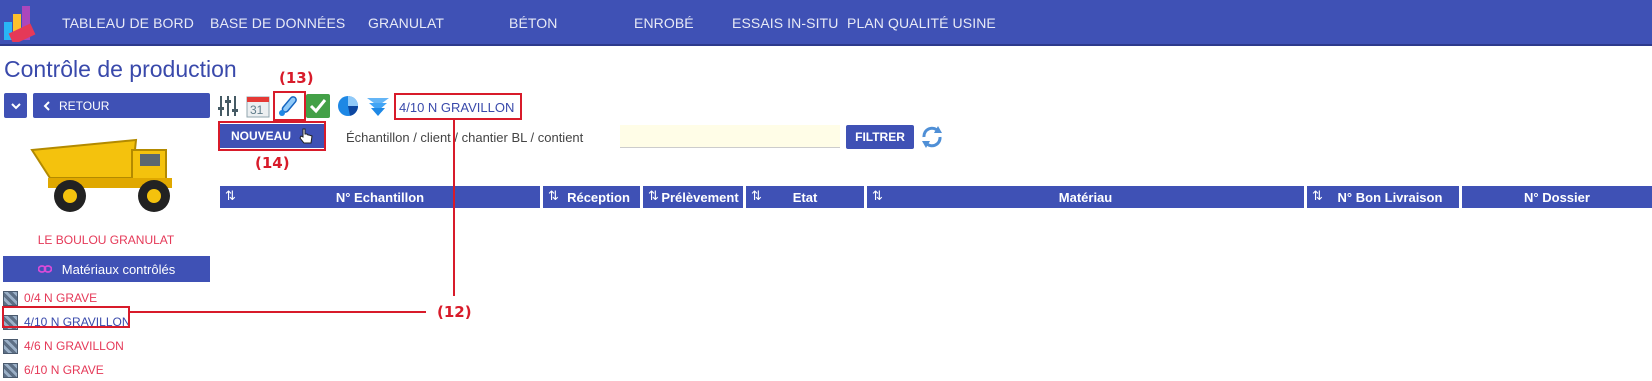 Image resolution: width=1652 pixels, height=381 pixels. What do you see at coordinates (272, 136) in the screenshot?
I see `annotation-14-box` at bounding box center [272, 136].